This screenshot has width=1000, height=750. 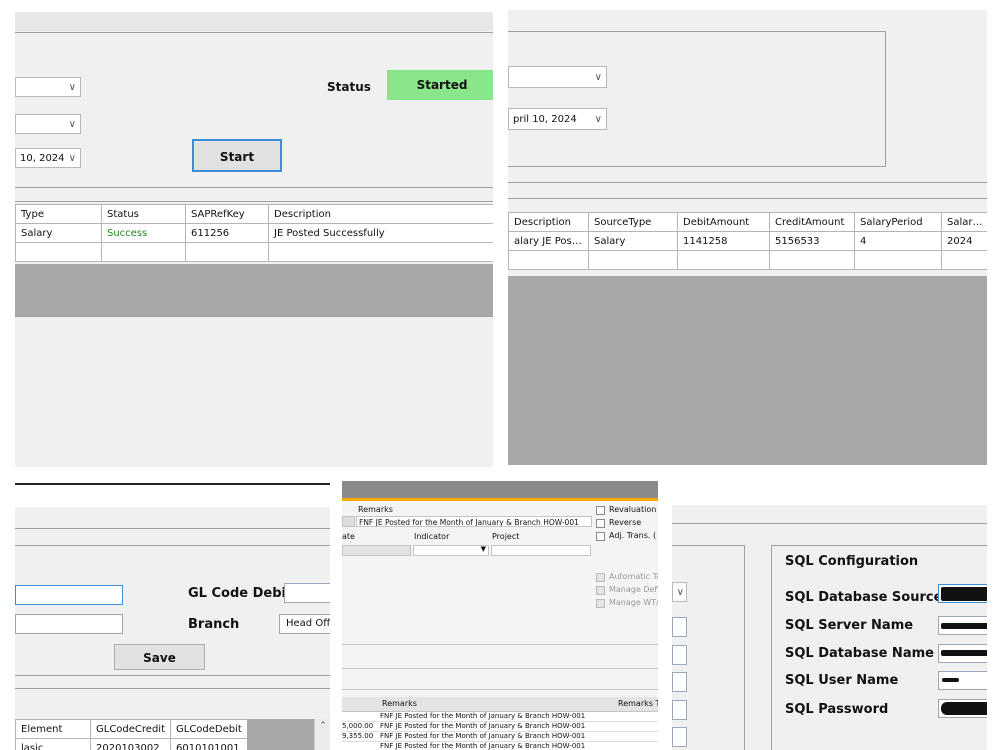 I want to click on element-input, so click(x=69, y=595).